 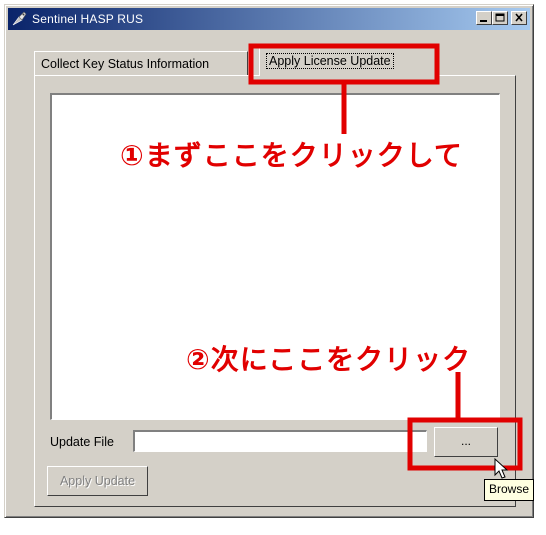 What do you see at coordinates (280, 441) in the screenshot?
I see `update-file-input` at bounding box center [280, 441].